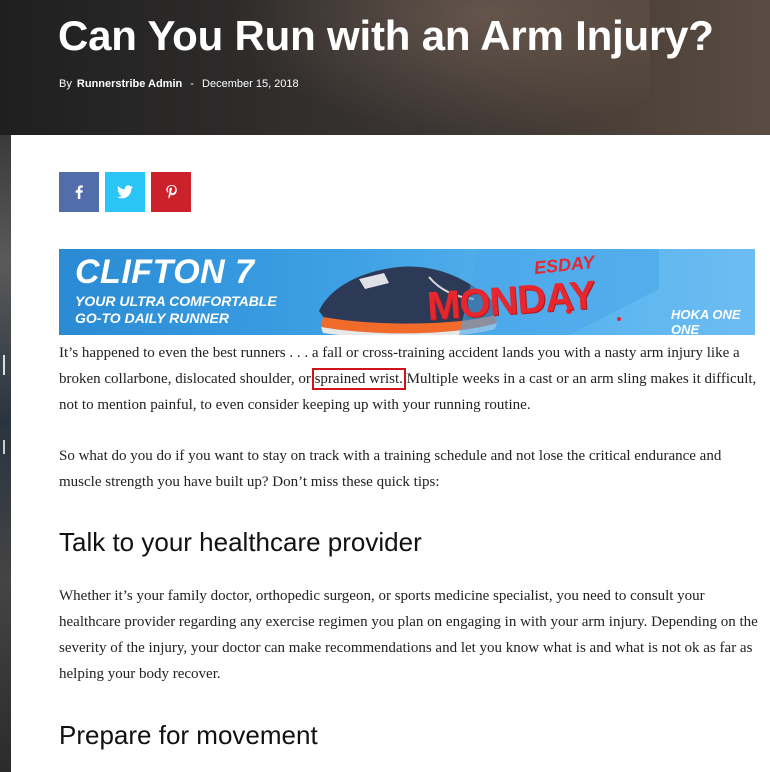 The image size is (770, 772). I want to click on share-buttons, so click(125, 192).